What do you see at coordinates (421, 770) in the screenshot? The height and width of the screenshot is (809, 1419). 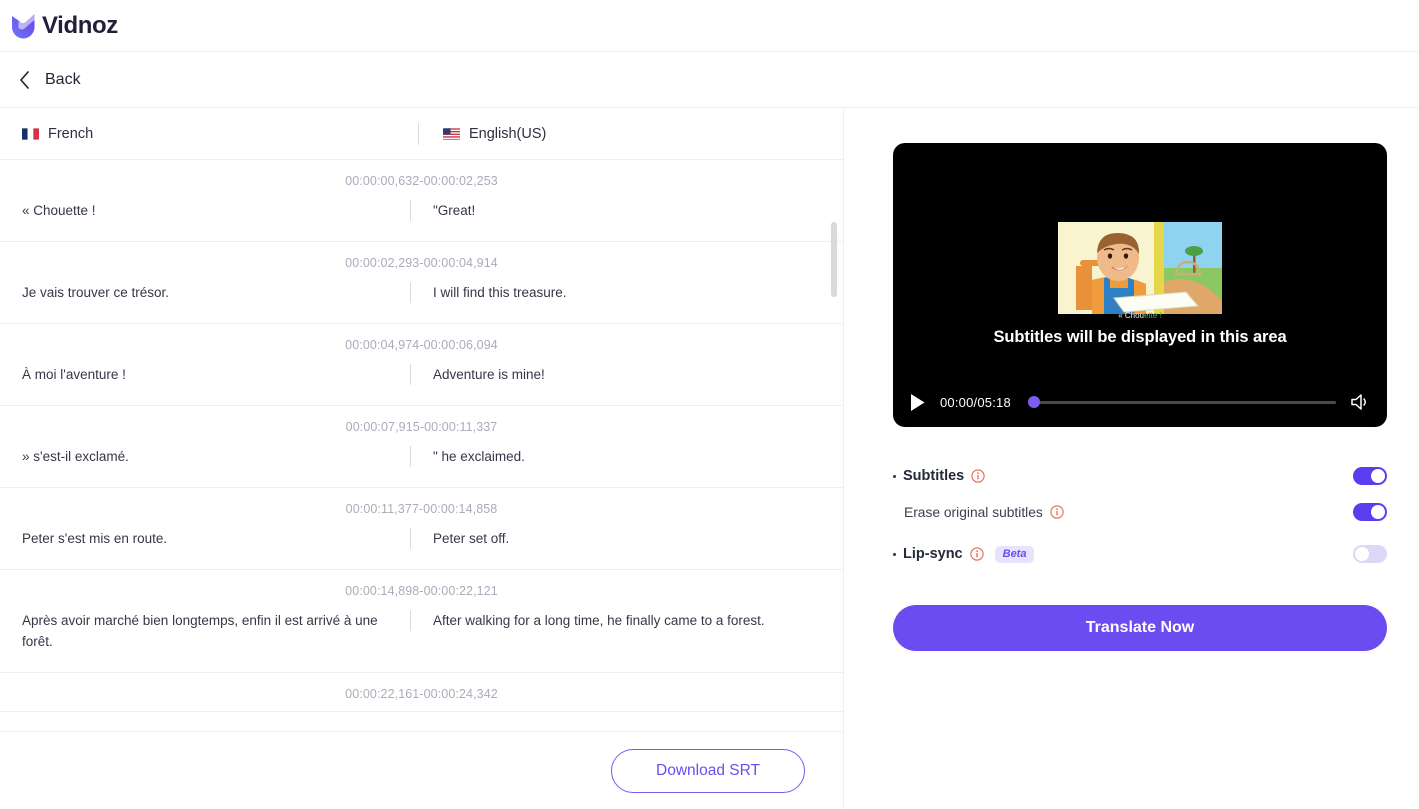 I see `subtitle-footer: Download SRT` at bounding box center [421, 770].